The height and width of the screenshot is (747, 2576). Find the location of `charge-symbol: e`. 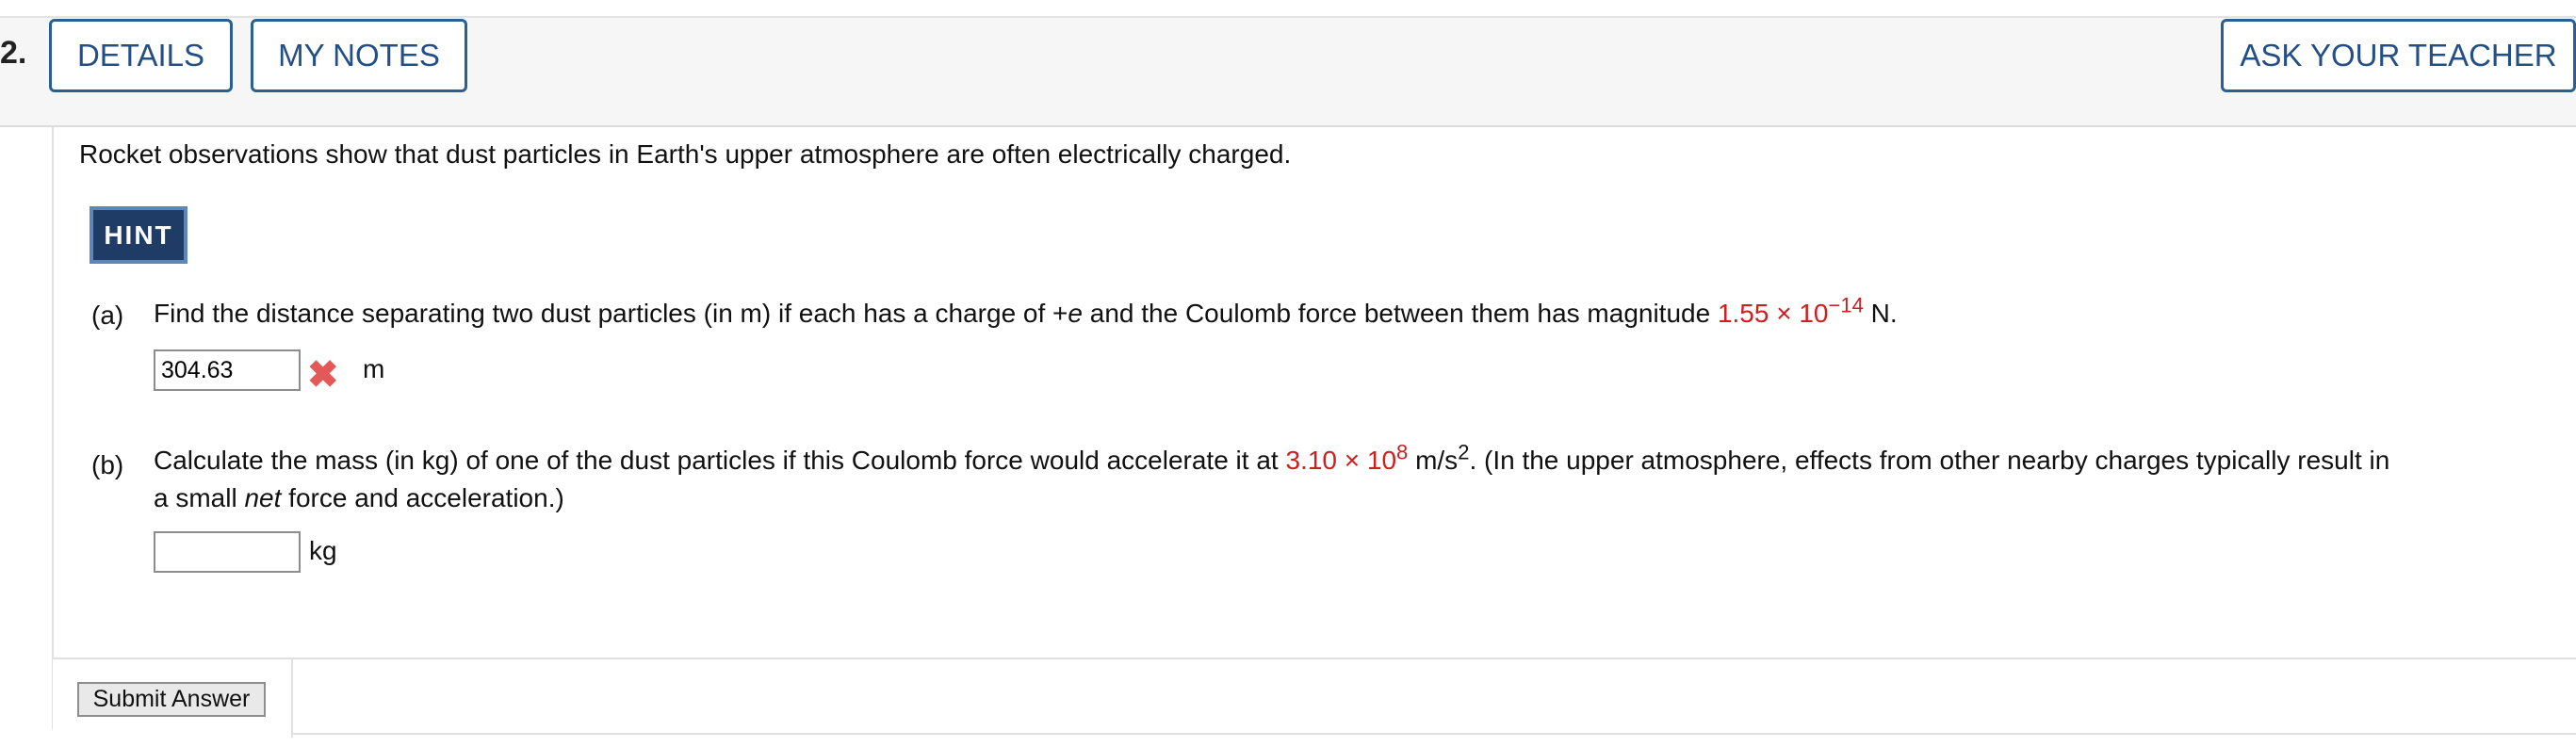

charge-symbol: e is located at coordinates (1075, 314).